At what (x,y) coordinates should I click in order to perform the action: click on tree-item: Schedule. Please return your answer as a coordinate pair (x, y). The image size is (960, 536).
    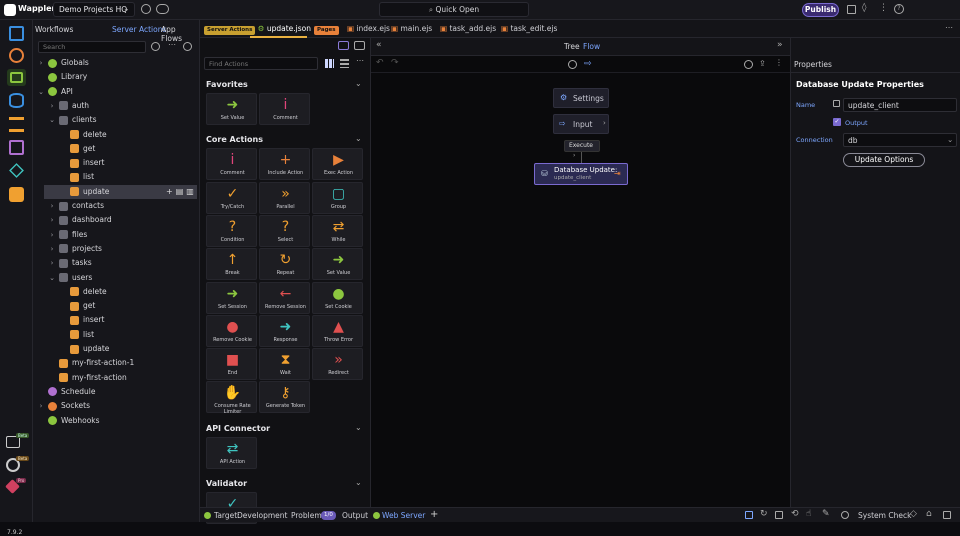
    Looking at the image, I should click on (116, 392).